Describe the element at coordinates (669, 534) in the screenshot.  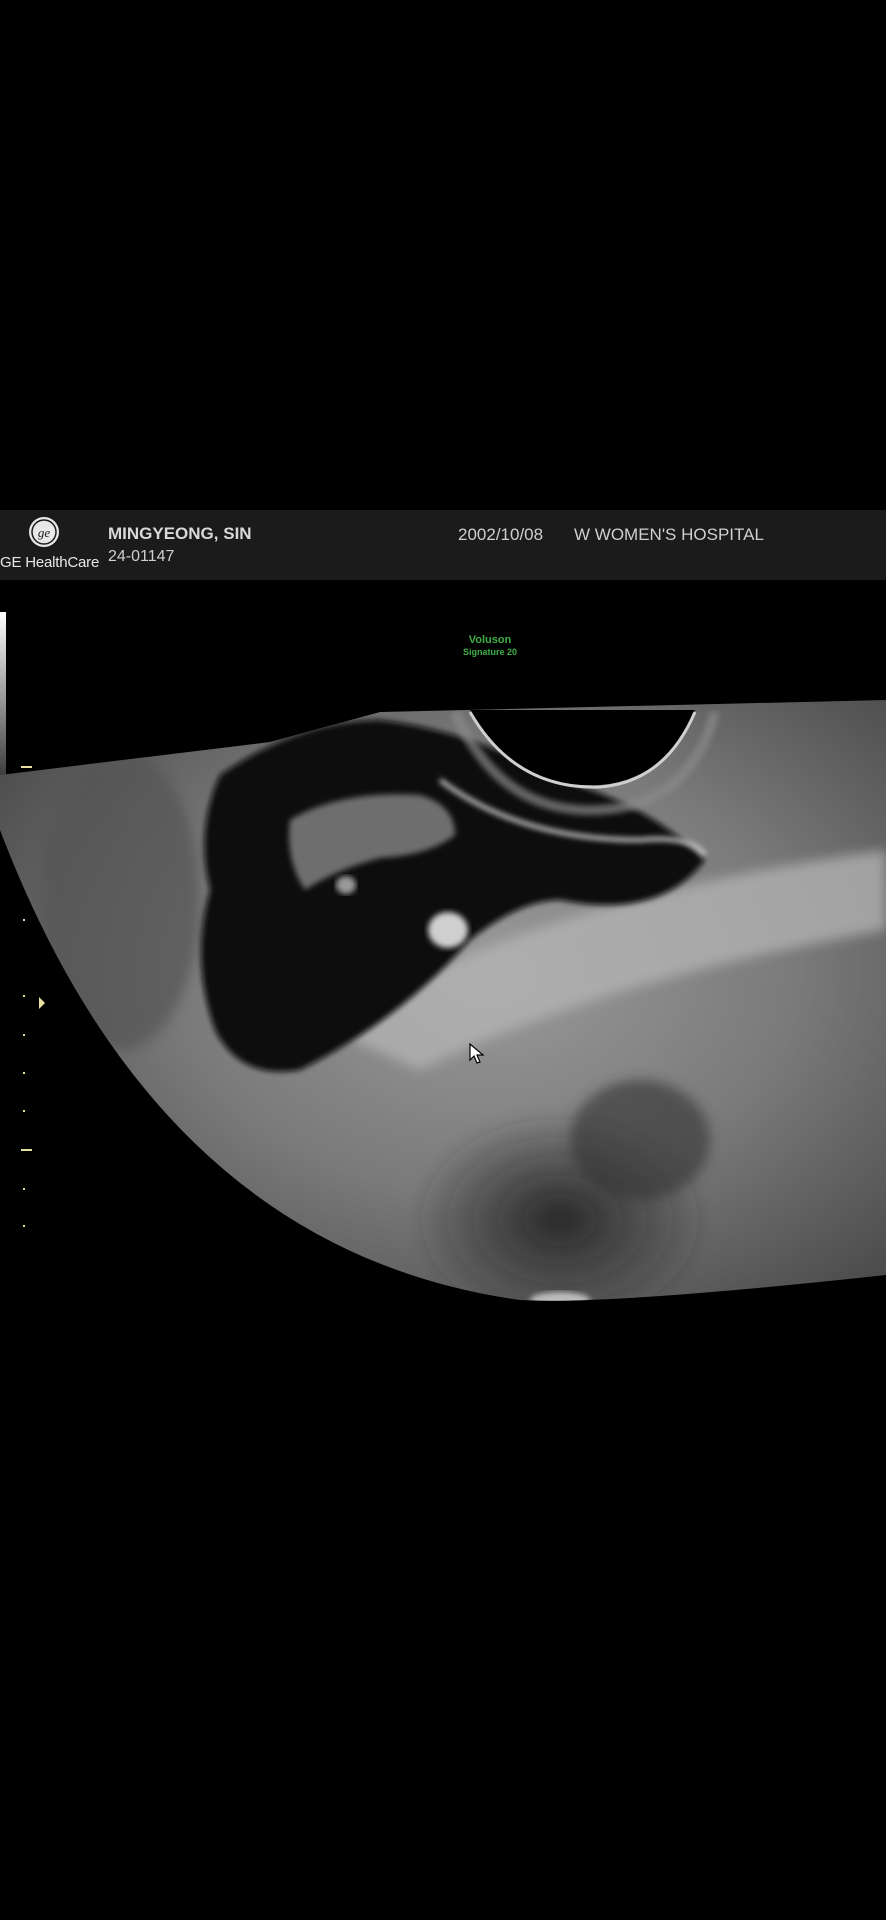
I see `hospital-name: W WOMEN'S HOSPITAL` at that location.